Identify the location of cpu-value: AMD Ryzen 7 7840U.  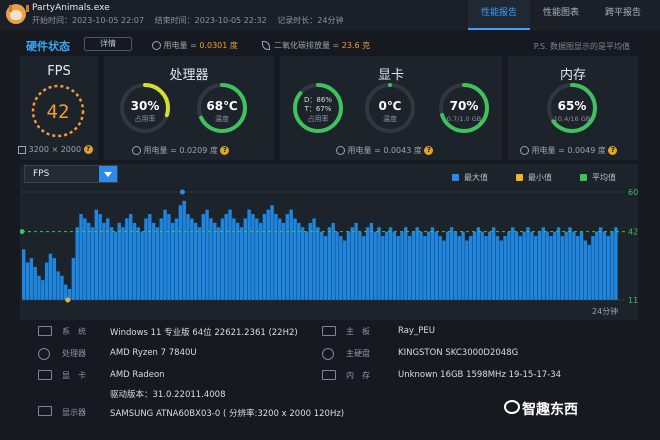
(153, 353).